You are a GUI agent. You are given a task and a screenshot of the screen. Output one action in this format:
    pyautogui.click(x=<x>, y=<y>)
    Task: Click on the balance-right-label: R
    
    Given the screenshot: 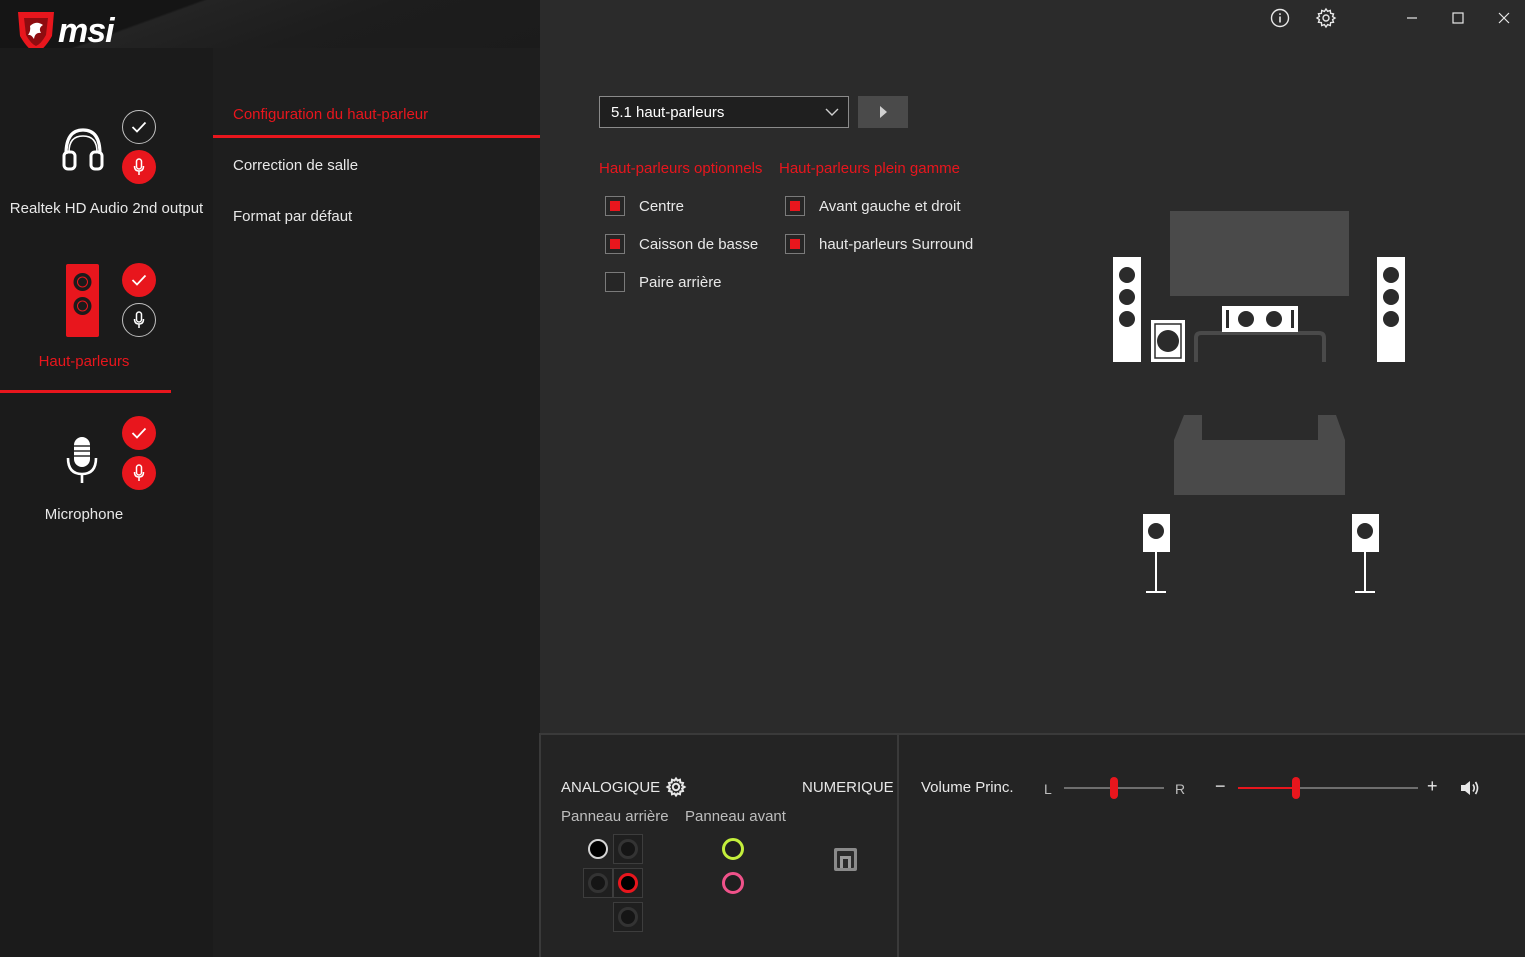 What is the action you would take?
    pyautogui.click(x=1180, y=789)
    